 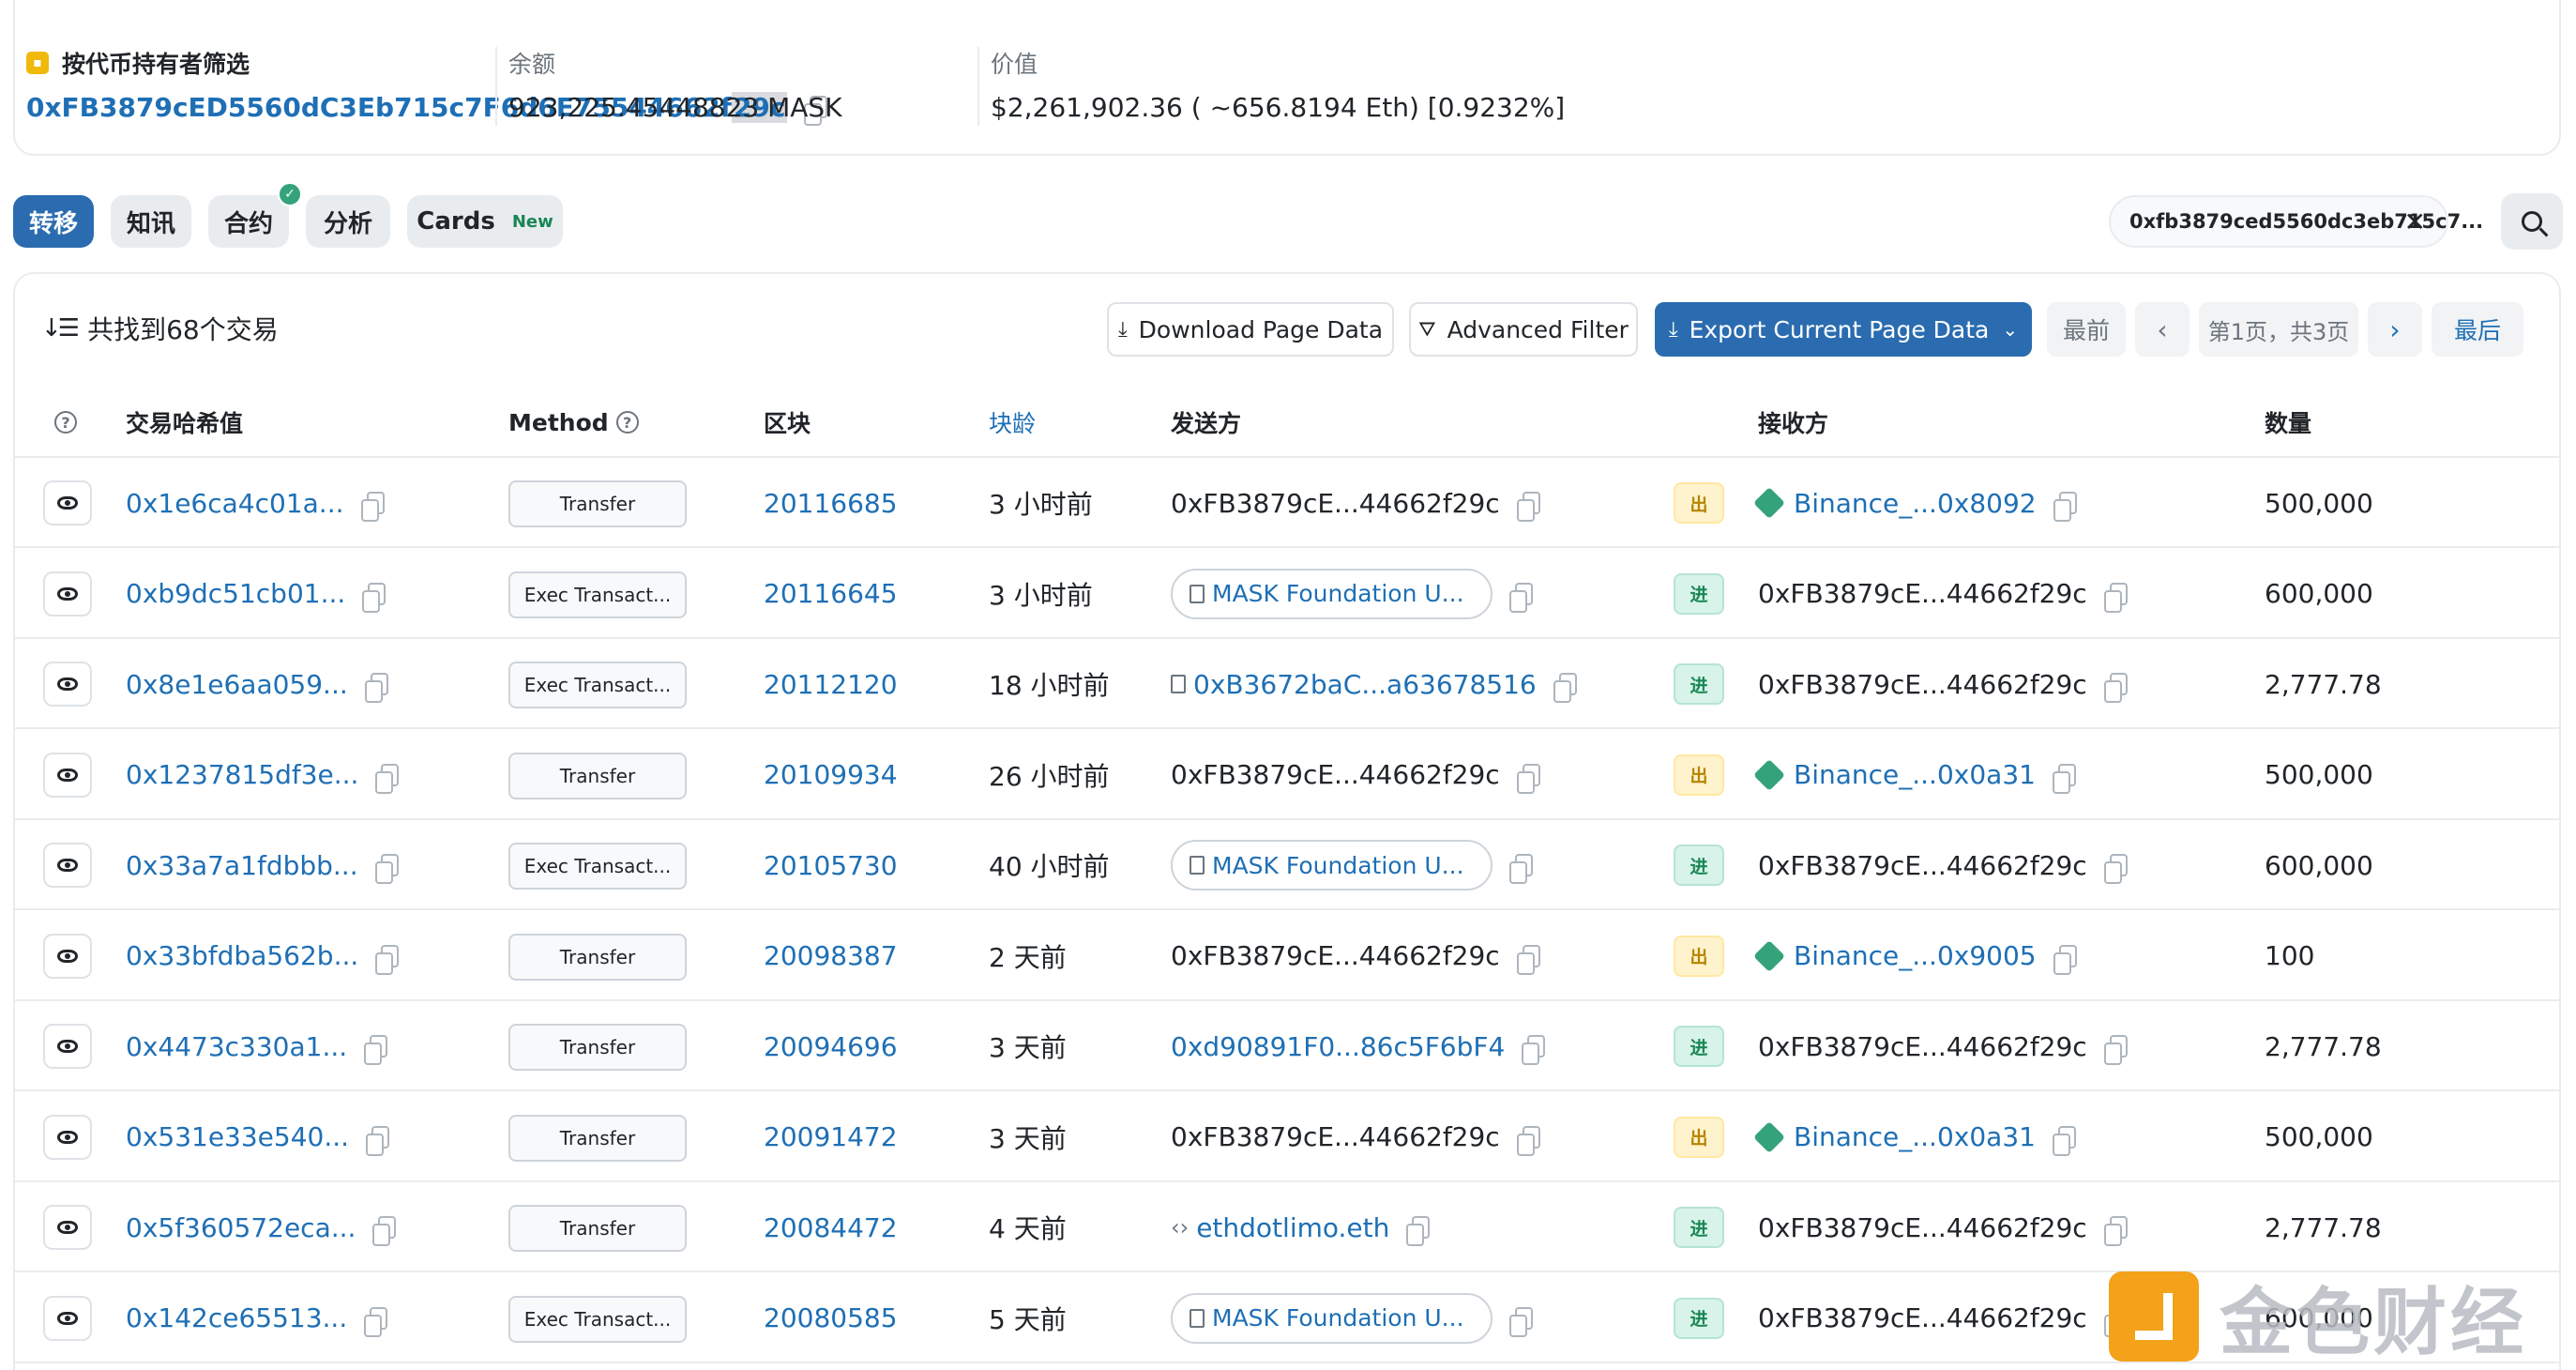 I want to click on advanced-filter-button: ⛛ Advanced Filter, so click(x=1523, y=329).